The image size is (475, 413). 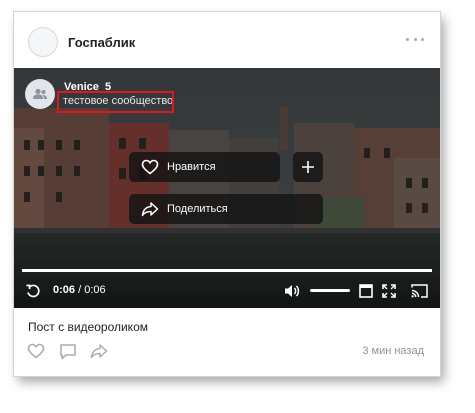 I want to click on more-options-icon, so click(x=415, y=39).